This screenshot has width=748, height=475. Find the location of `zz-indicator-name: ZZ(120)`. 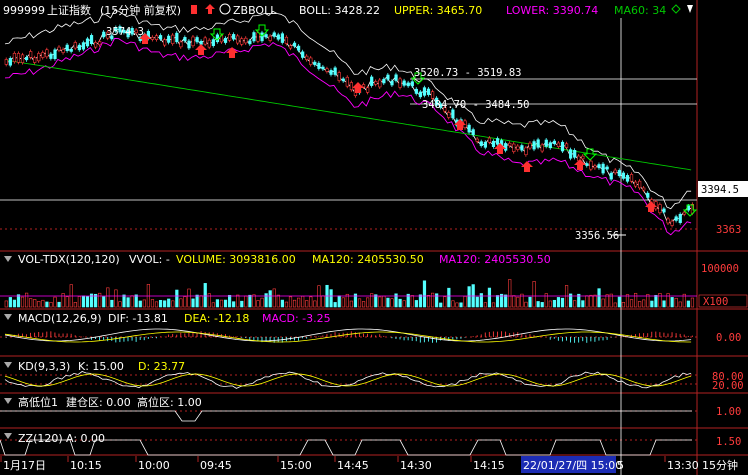

zz-indicator-name: ZZ(120) is located at coordinates (40, 438).